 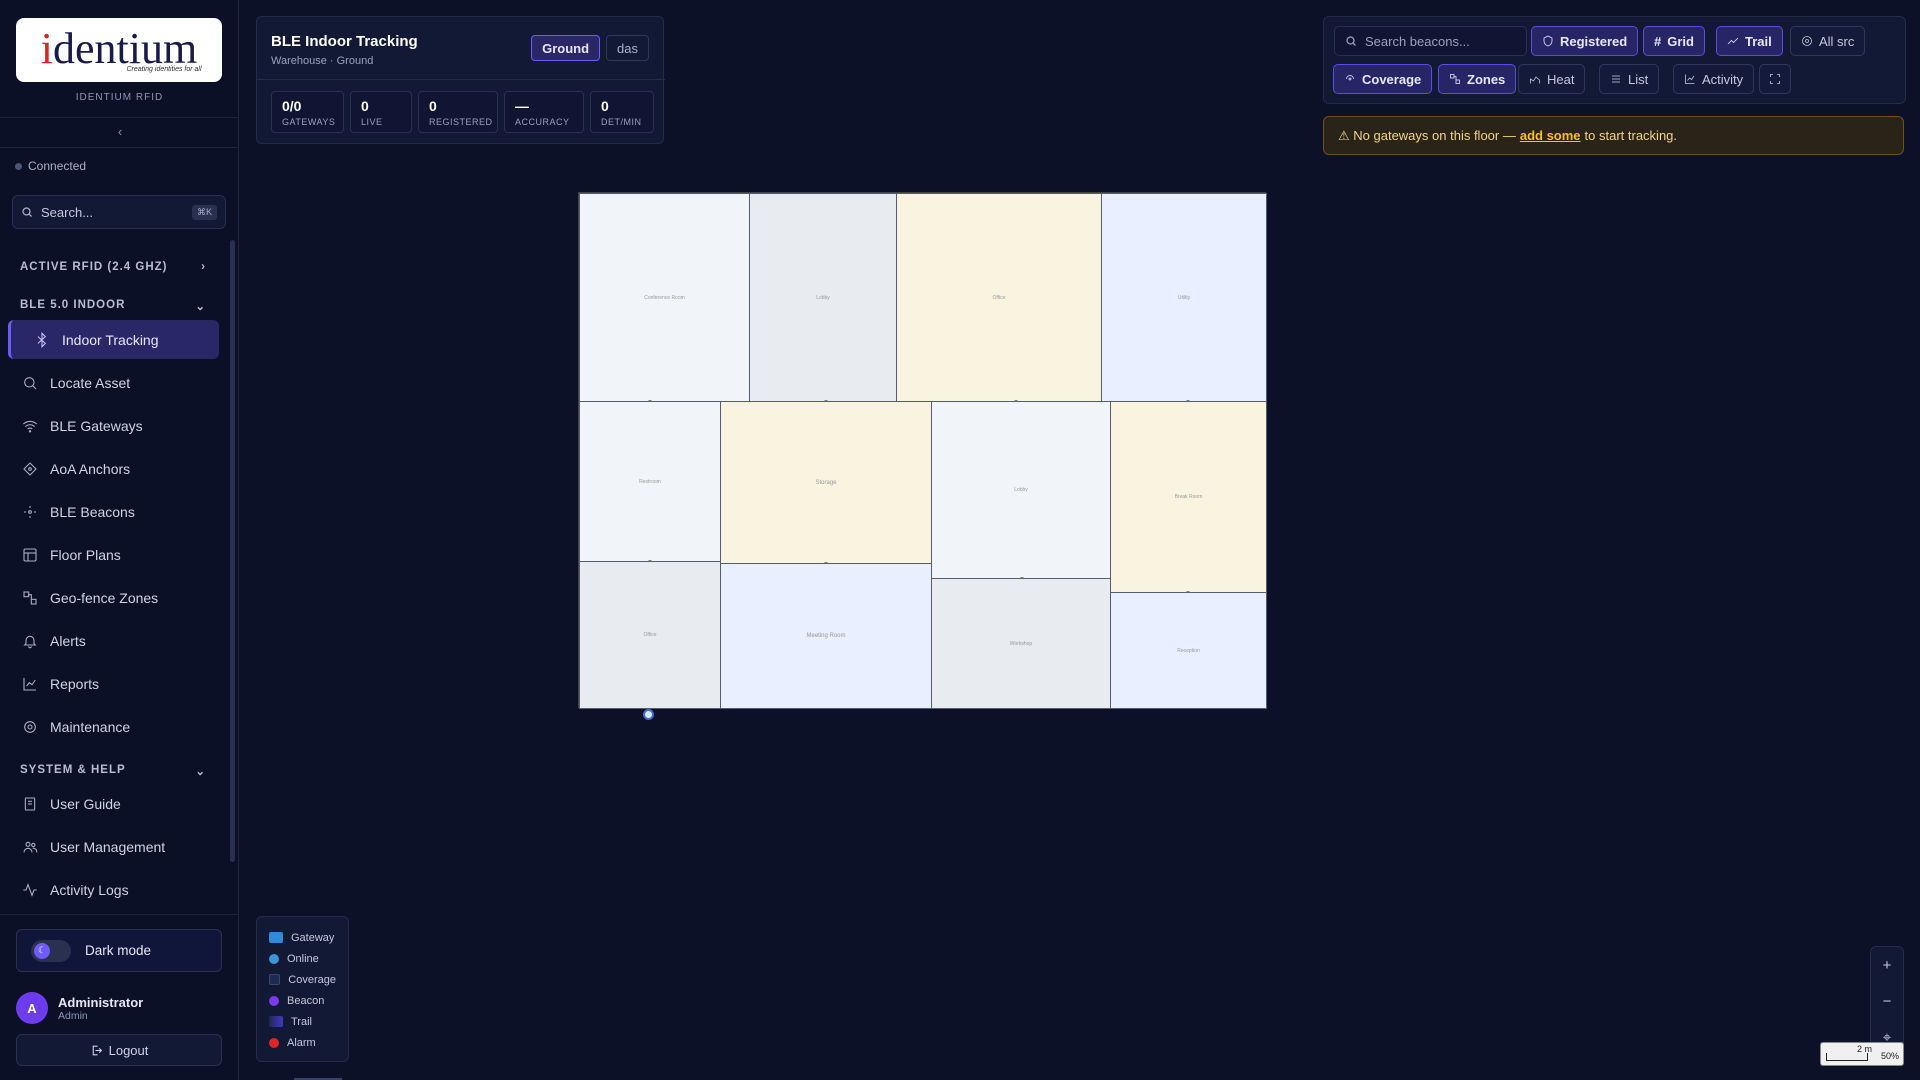 I want to click on sidebar-item-label: Indoor Tracking, so click(x=110, y=339).